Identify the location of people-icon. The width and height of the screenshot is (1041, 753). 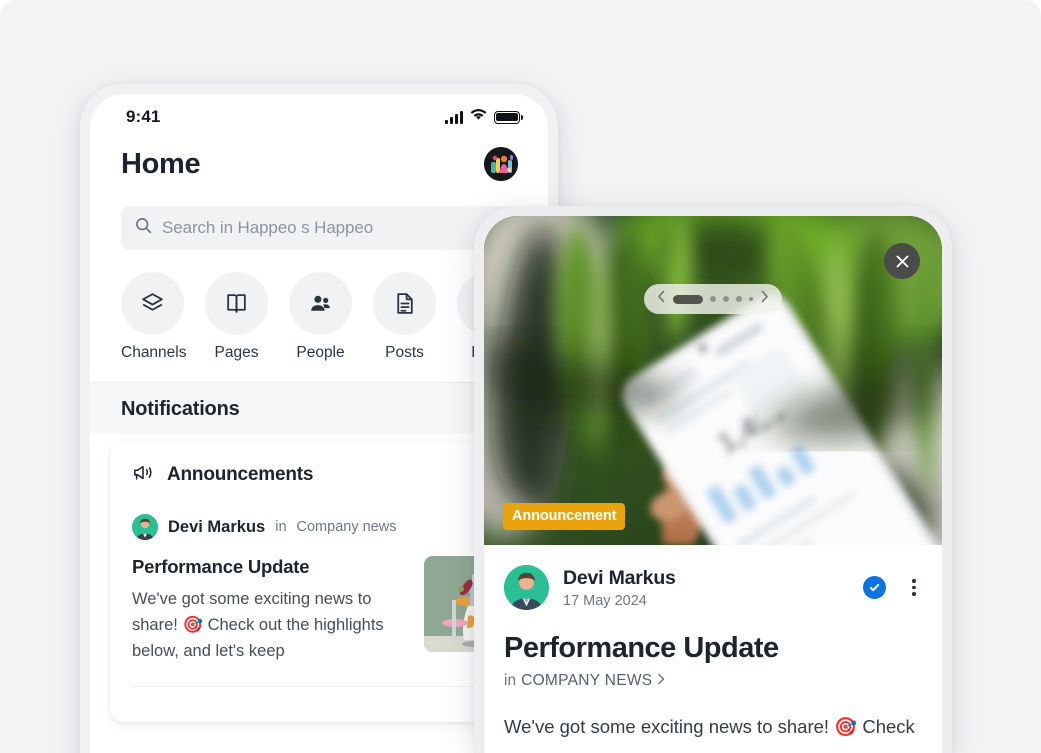
(320, 303).